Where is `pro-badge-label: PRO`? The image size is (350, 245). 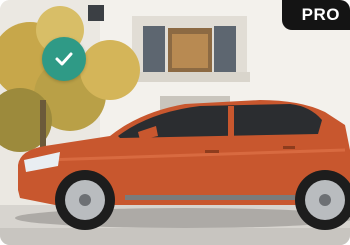 pro-badge-label: PRO is located at coordinates (320, 14).